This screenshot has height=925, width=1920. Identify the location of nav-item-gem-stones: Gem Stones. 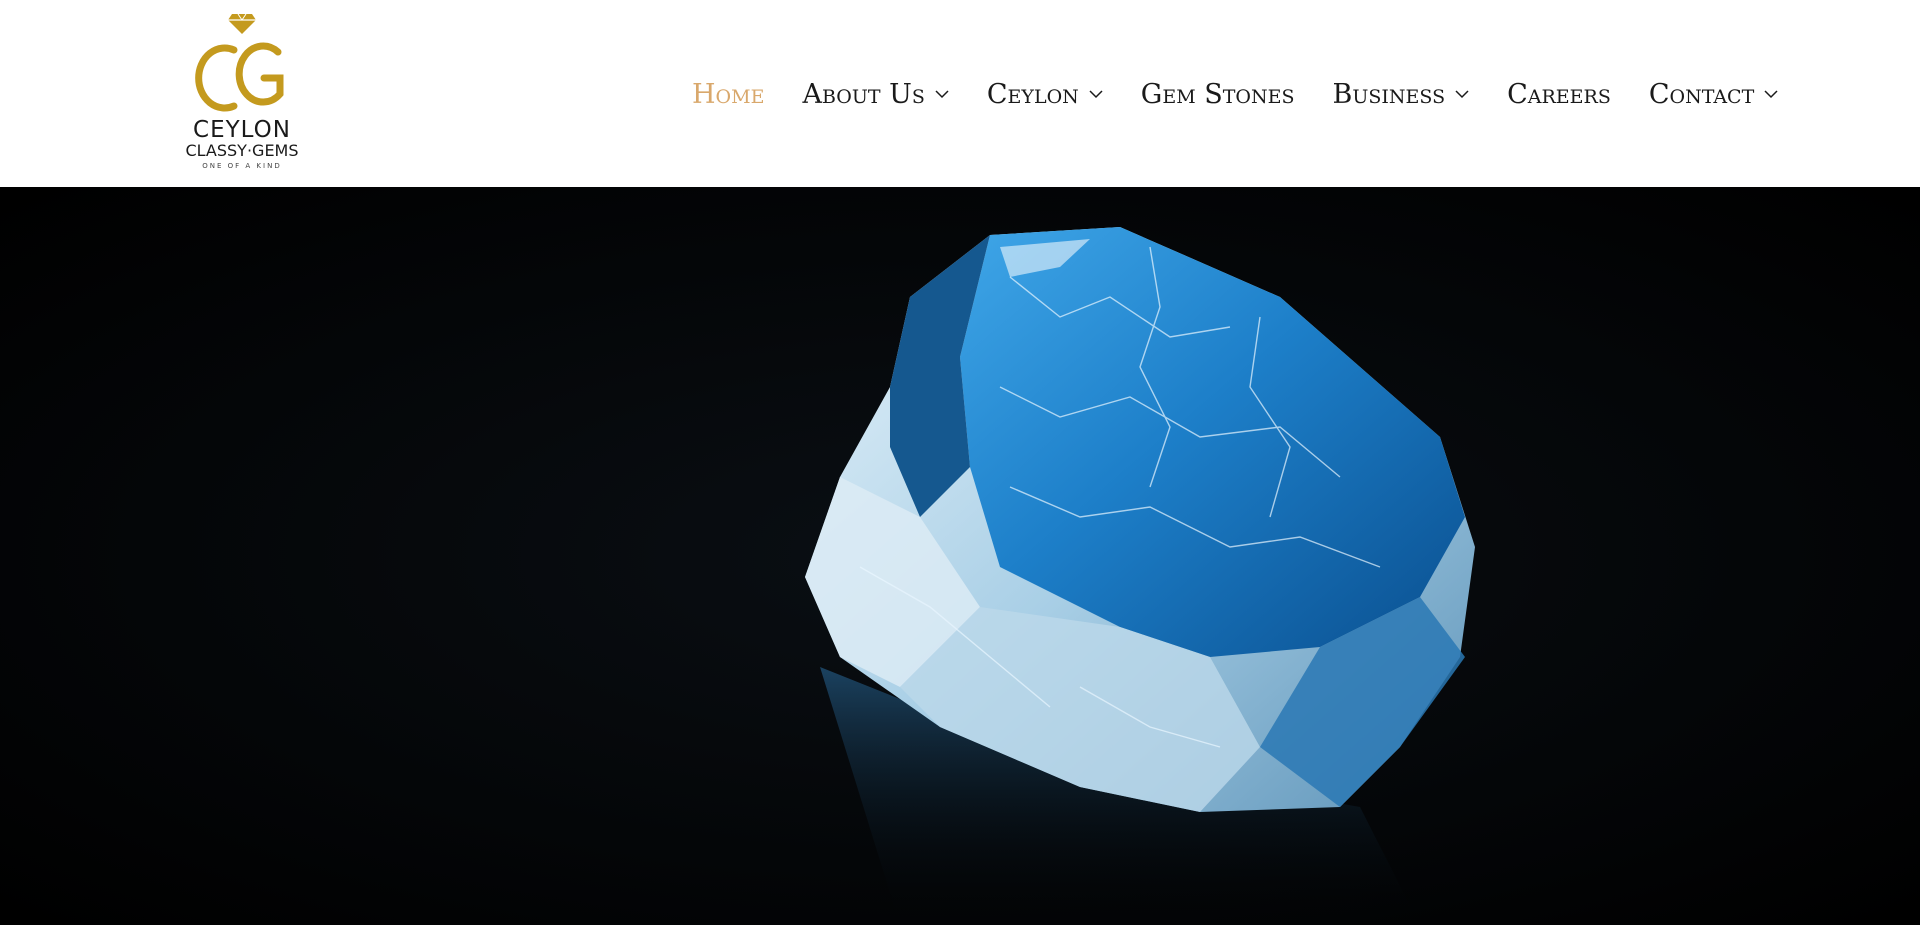
(1218, 94).